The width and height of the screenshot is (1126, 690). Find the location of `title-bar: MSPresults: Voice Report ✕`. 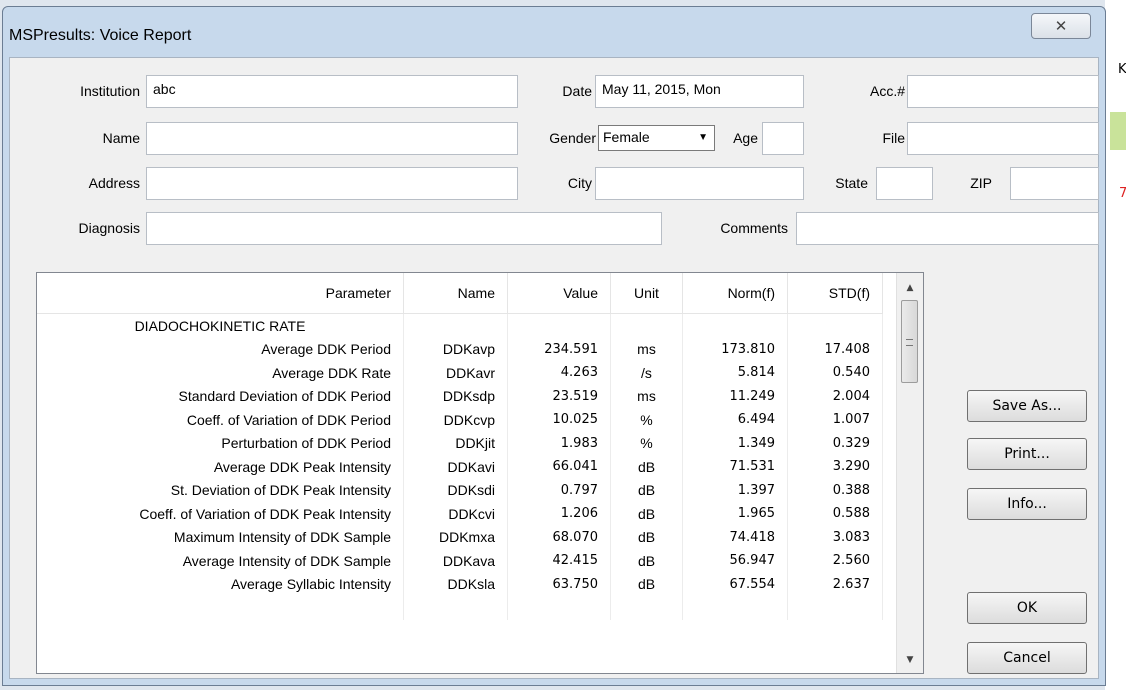

title-bar: MSPresults: Voice Report ✕ is located at coordinates (554, 34).